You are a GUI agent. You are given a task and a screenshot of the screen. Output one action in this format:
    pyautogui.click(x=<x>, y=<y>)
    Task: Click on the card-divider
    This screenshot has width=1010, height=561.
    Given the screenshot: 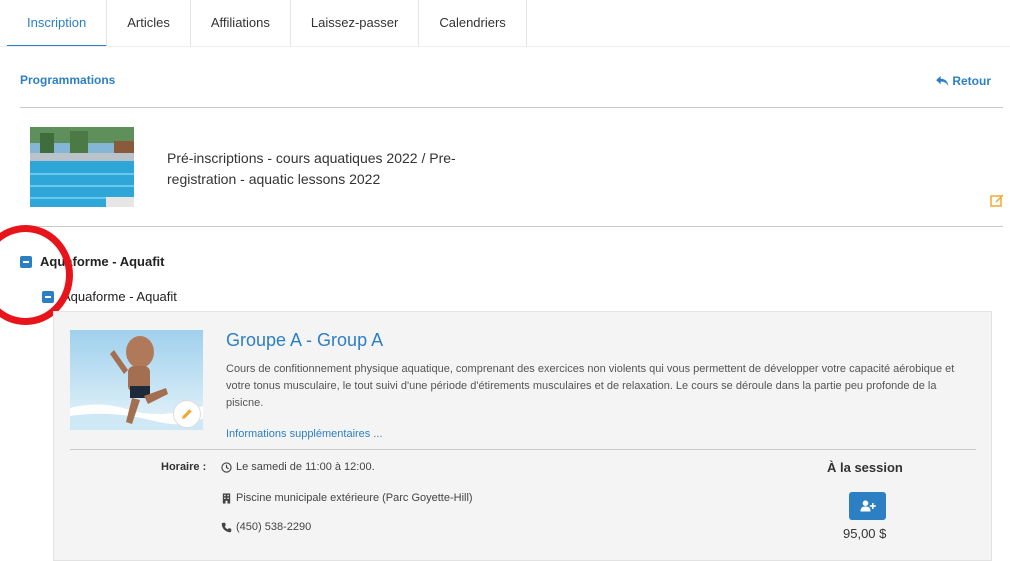 What is the action you would take?
    pyautogui.click(x=523, y=449)
    